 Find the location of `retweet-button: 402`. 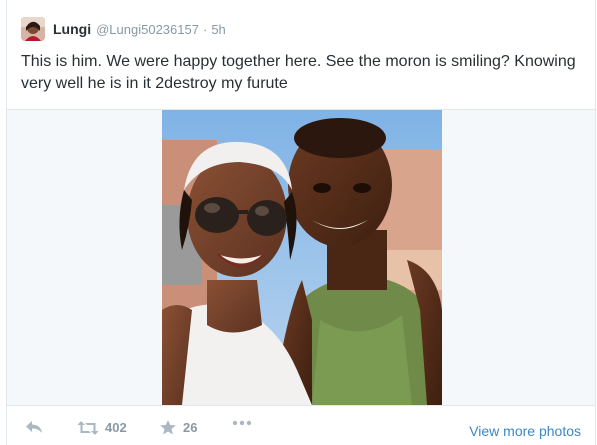

retweet-button: 402 is located at coordinates (102, 427).